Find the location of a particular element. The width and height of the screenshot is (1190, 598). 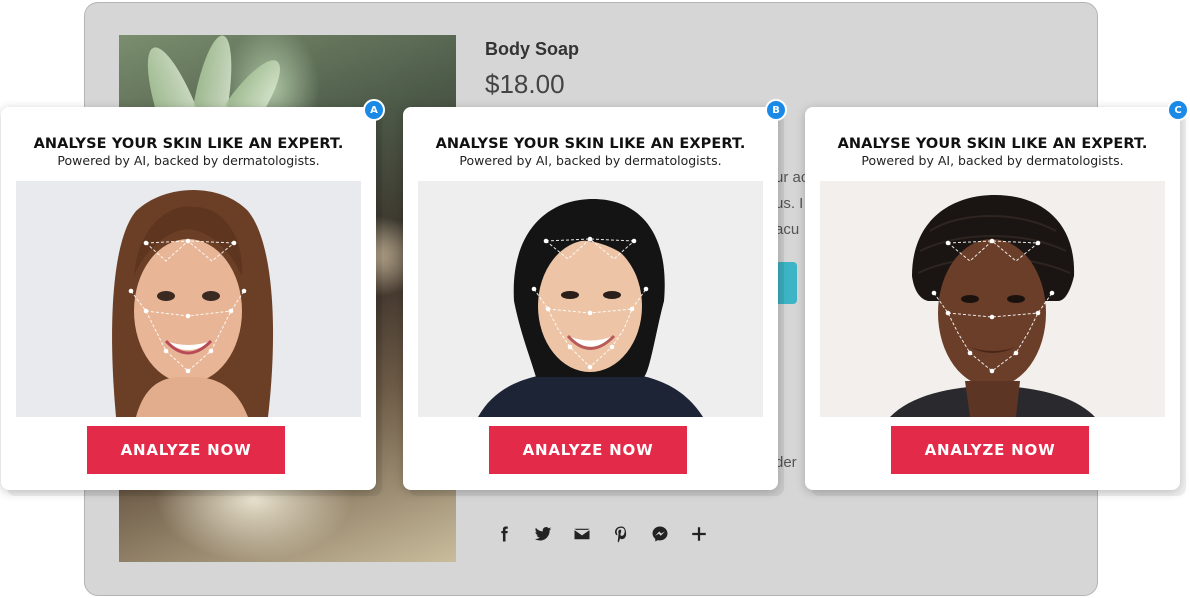

variant-badge: C is located at coordinates (1178, 110).